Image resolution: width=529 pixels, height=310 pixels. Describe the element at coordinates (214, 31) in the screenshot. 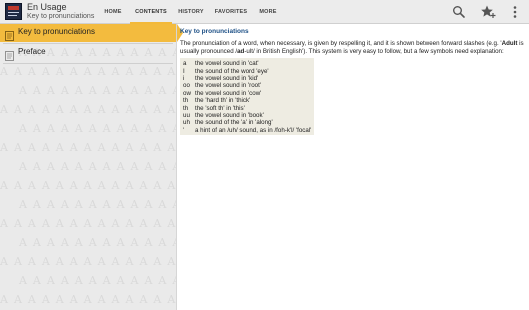

I see `page-title: Key to pronunciations` at that location.